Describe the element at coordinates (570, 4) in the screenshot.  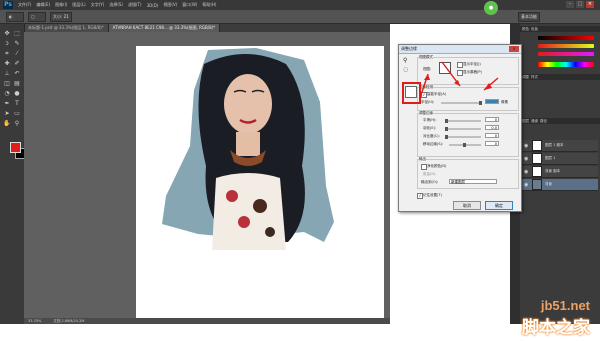
I see `minimize-button: –` at that location.